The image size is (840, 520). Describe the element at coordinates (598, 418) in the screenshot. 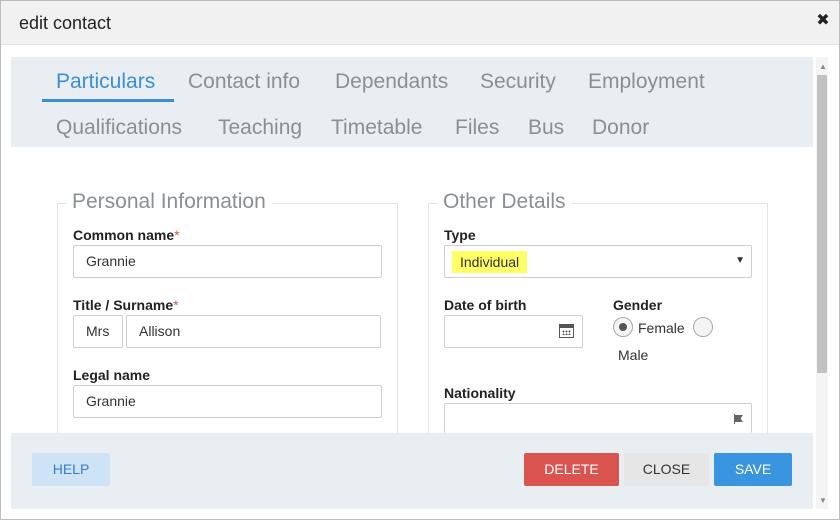

I see `nationality-input` at that location.